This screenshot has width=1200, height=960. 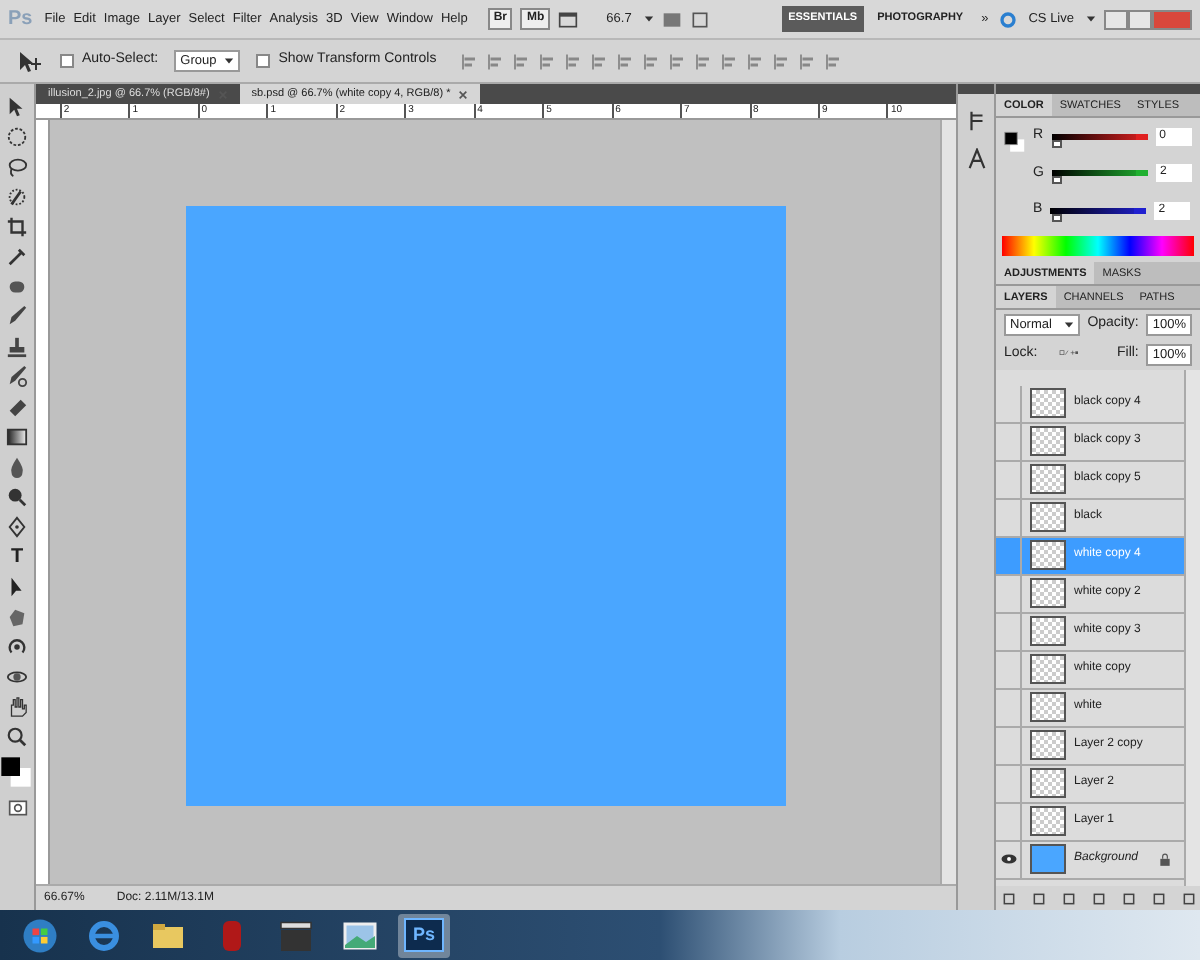 What do you see at coordinates (1098, 245) in the screenshot?
I see `color-spectrum` at bounding box center [1098, 245].